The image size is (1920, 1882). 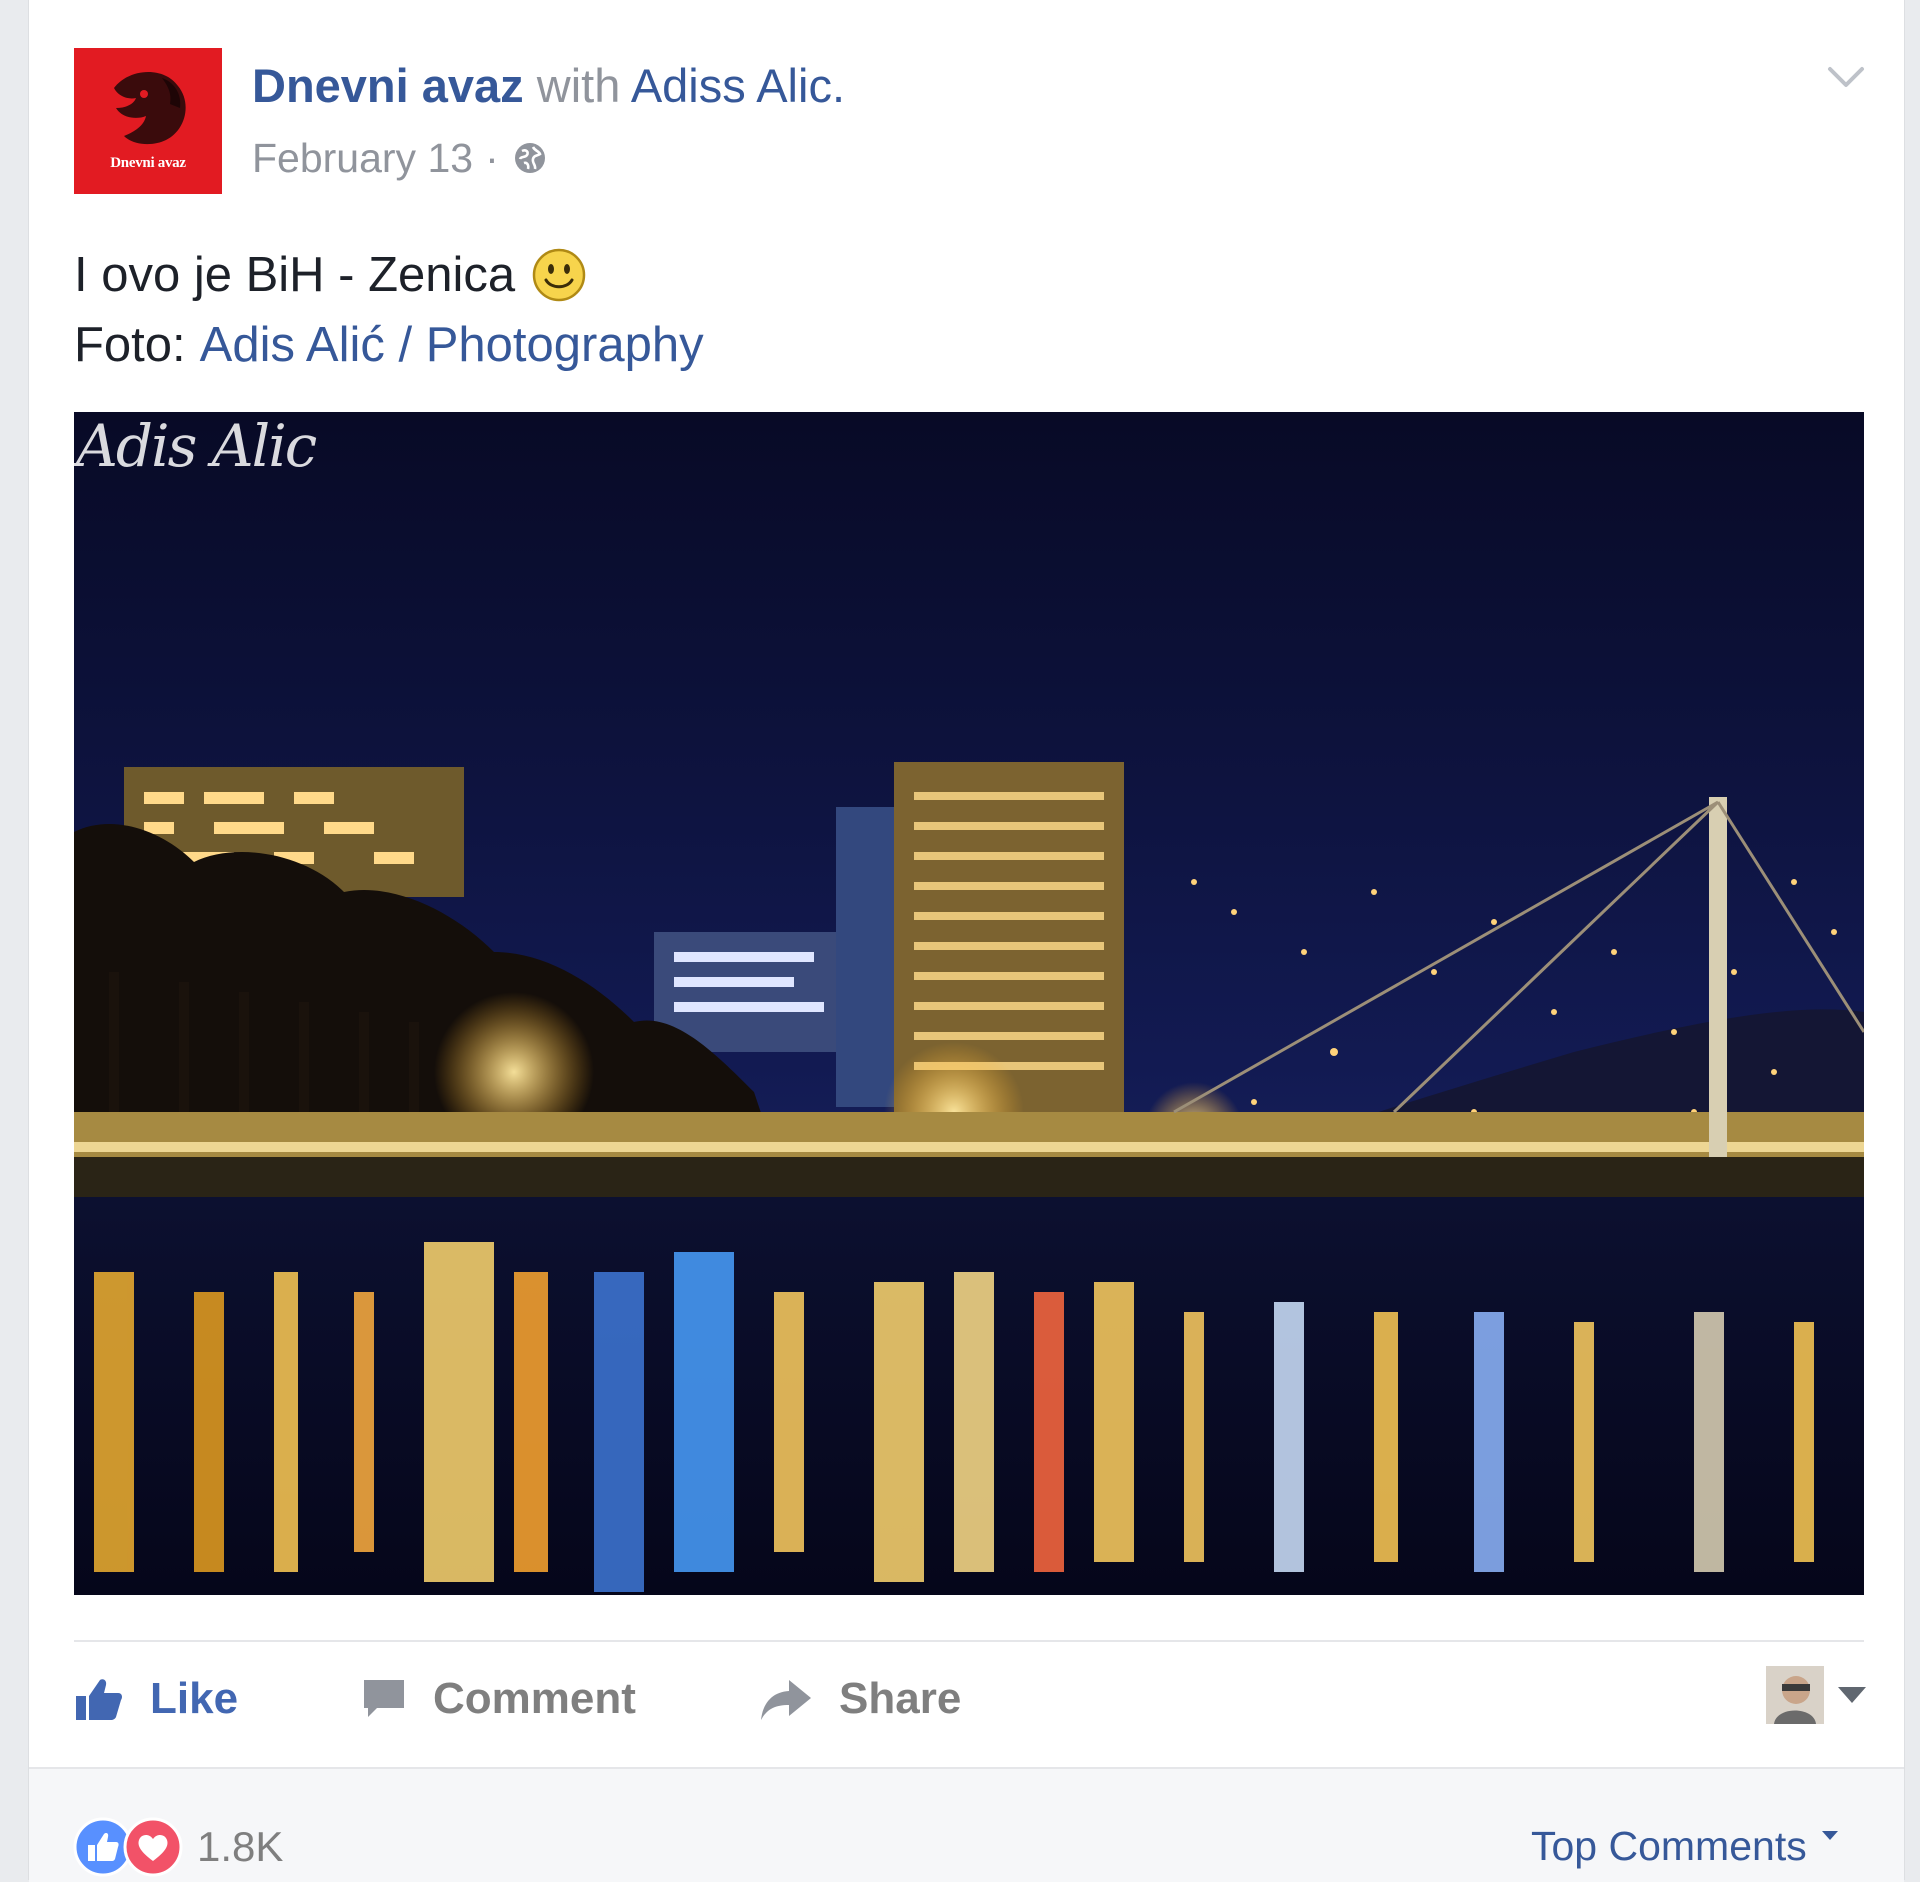 I want to click on post-text-line-2: Foto: Adis Alić / Photography, so click(x=389, y=345).